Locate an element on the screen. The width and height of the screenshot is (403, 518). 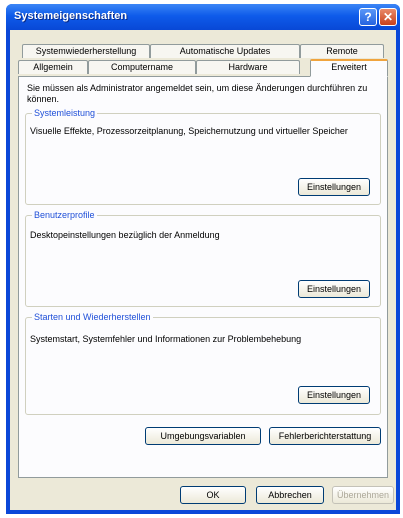
tab-label: Automatische Updates is located at coordinates (225, 51).